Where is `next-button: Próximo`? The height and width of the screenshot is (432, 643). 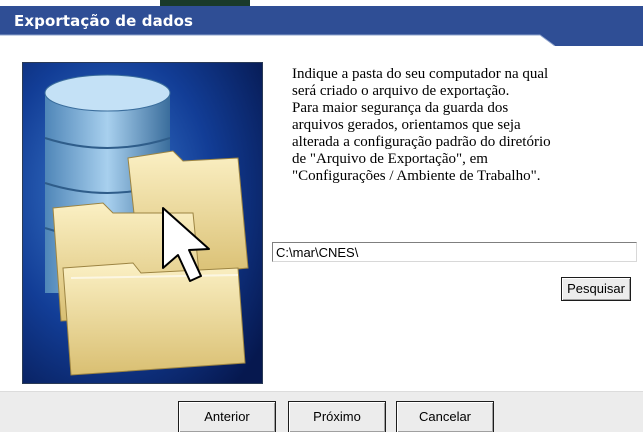
next-button: Próximo is located at coordinates (337, 416).